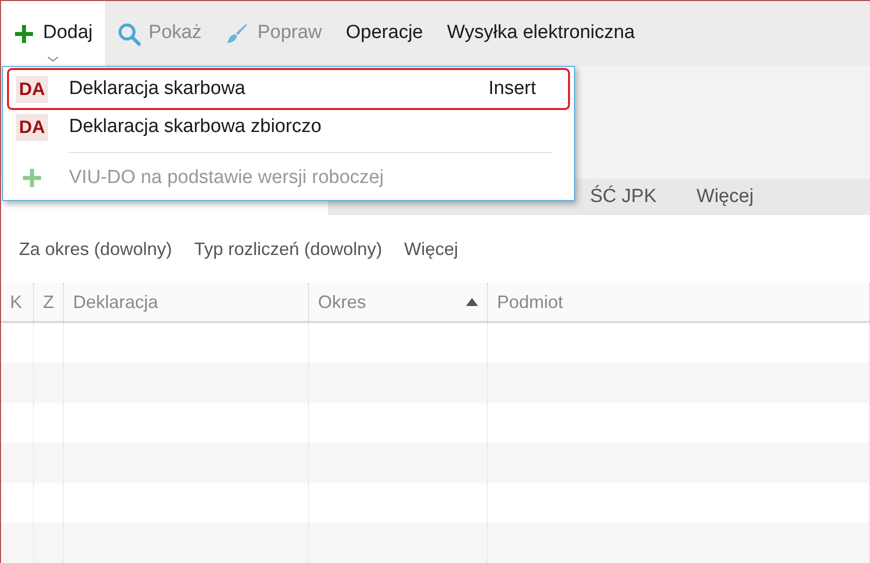 The image size is (870, 563). I want to click on shortcut-label: Insert, so click(512, 88).